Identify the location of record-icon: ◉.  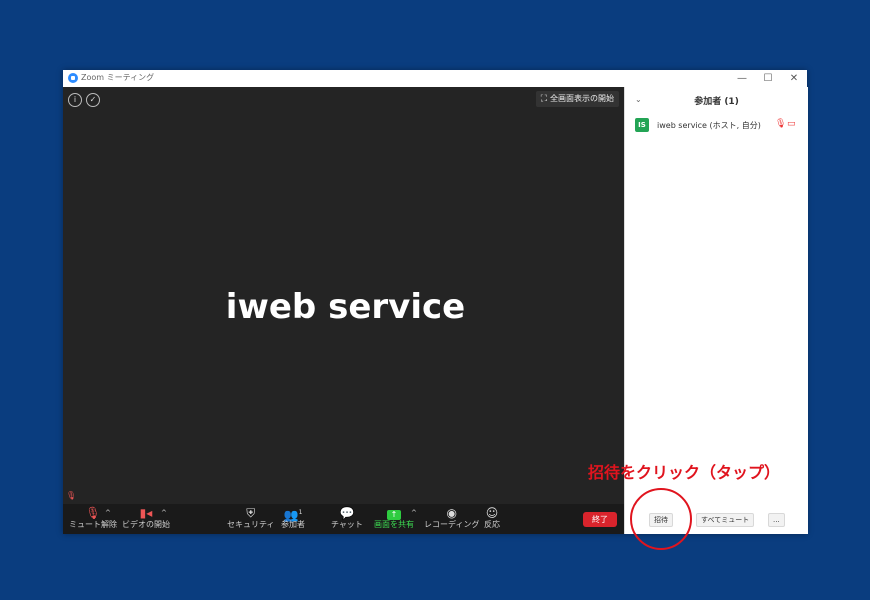
(451, 513).